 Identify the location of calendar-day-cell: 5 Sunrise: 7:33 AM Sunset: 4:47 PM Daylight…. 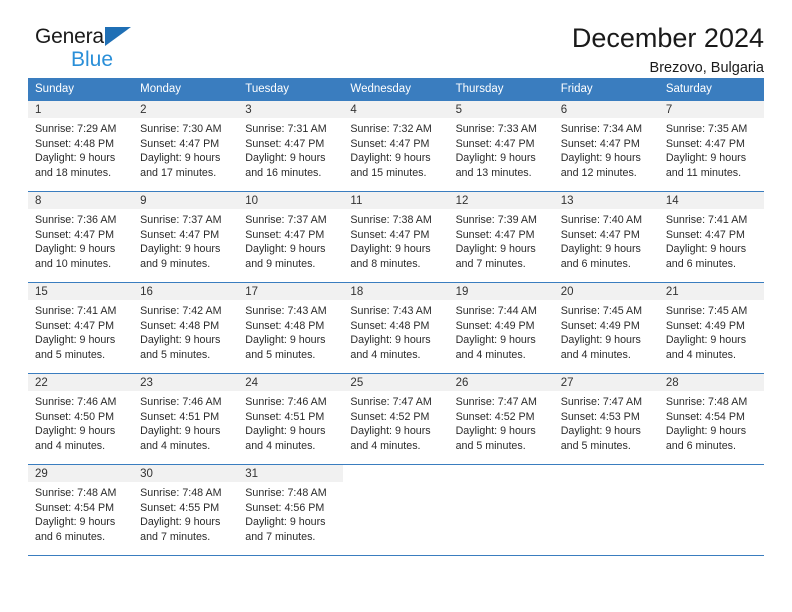
(501, 146).